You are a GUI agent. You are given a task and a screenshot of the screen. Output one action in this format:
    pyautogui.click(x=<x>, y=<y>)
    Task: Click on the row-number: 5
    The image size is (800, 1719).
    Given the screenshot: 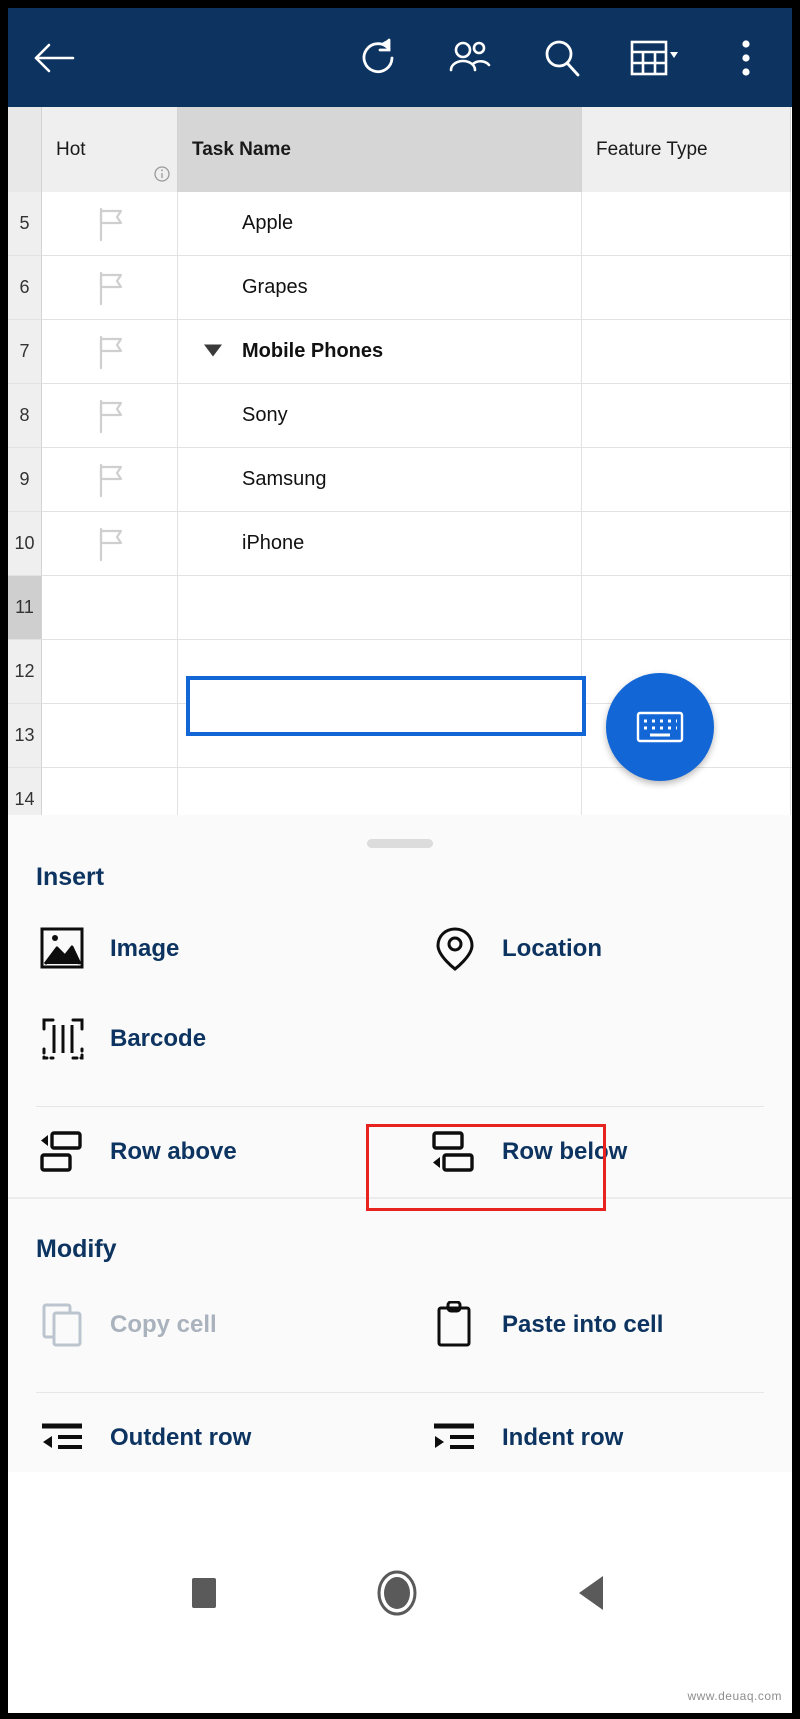 What is the action you would take?
    pyautogui.click(x=25, y=224)
    